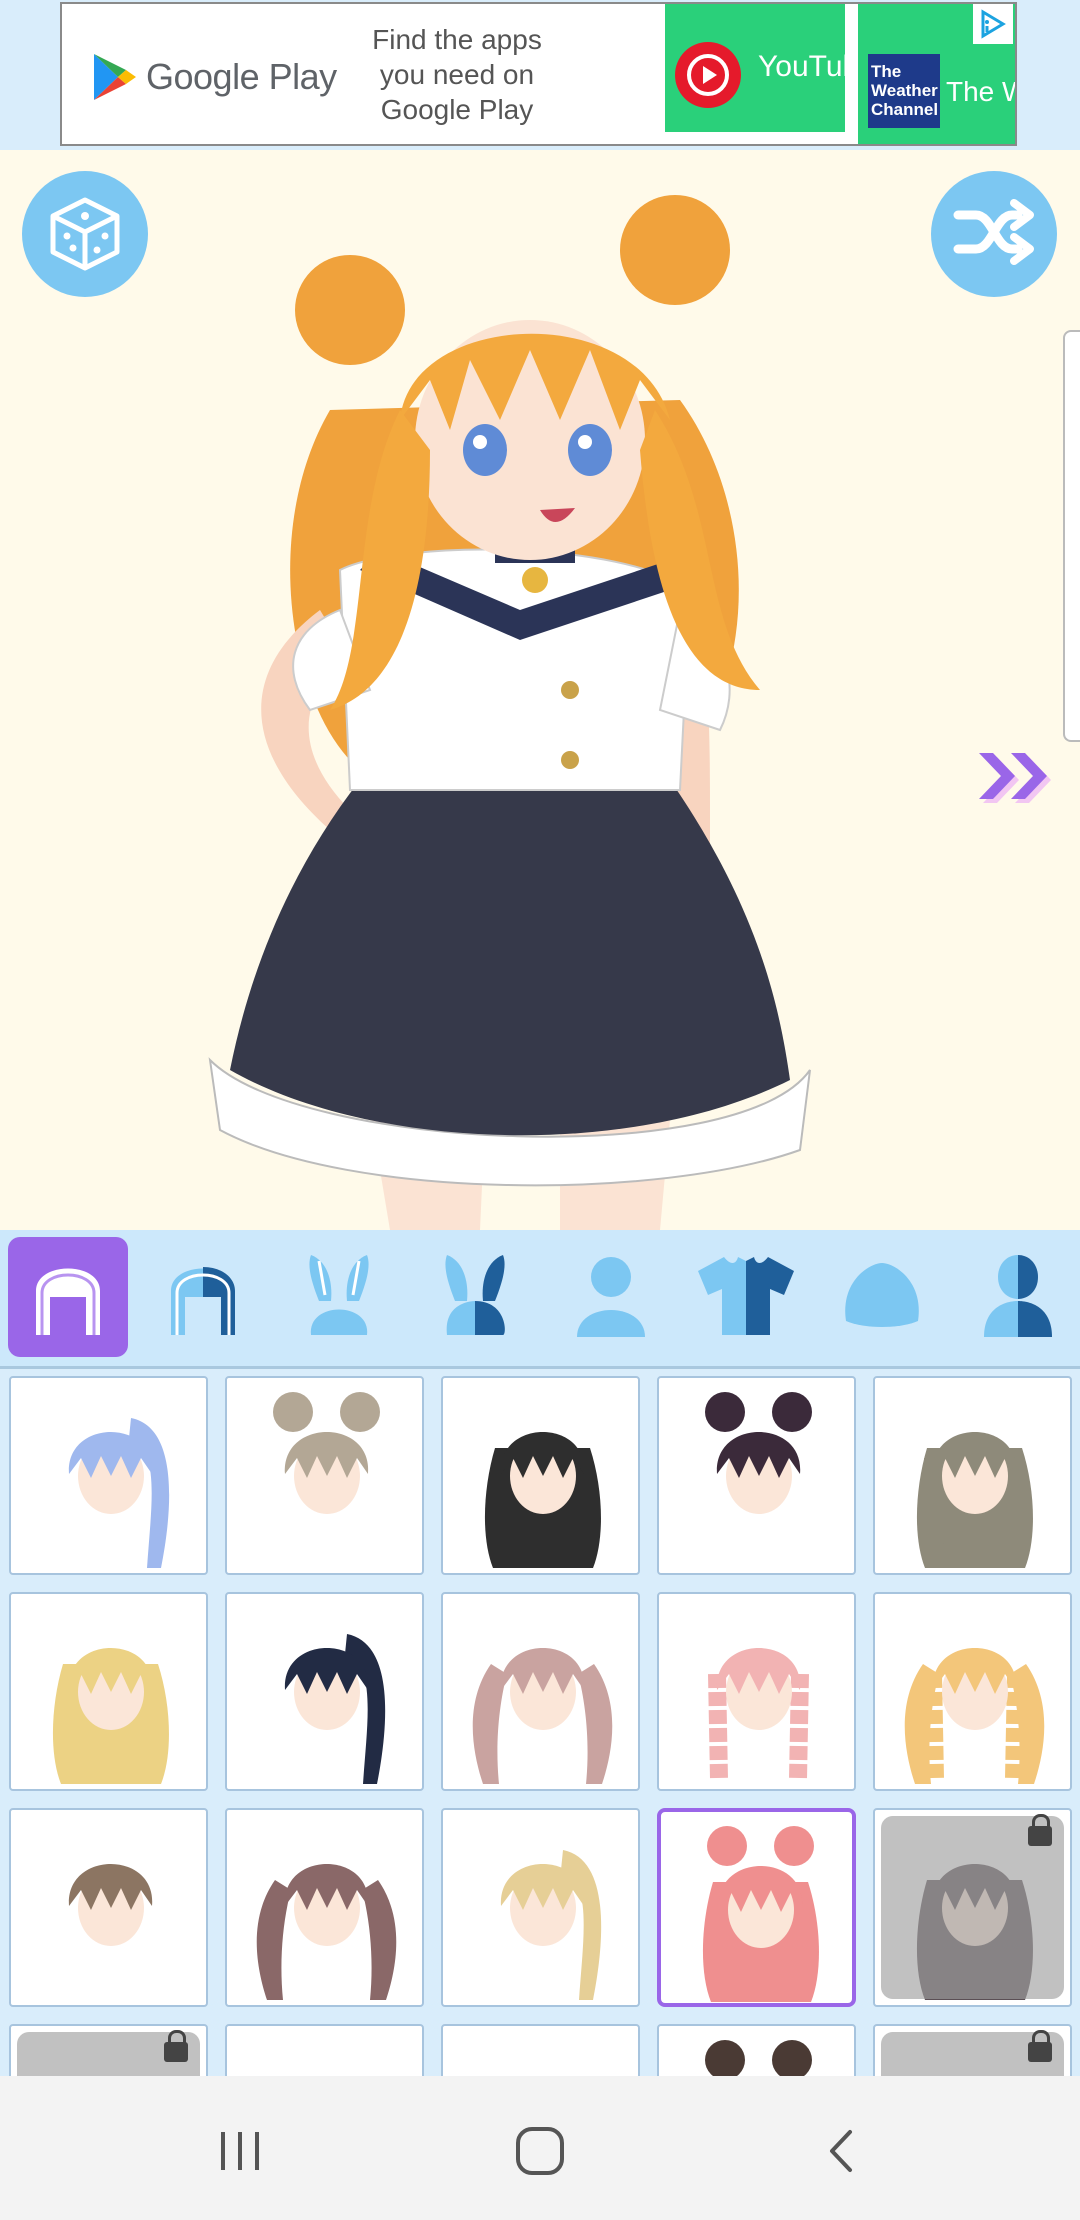  I want to click on system-nav-bar, so click(540, 2148).